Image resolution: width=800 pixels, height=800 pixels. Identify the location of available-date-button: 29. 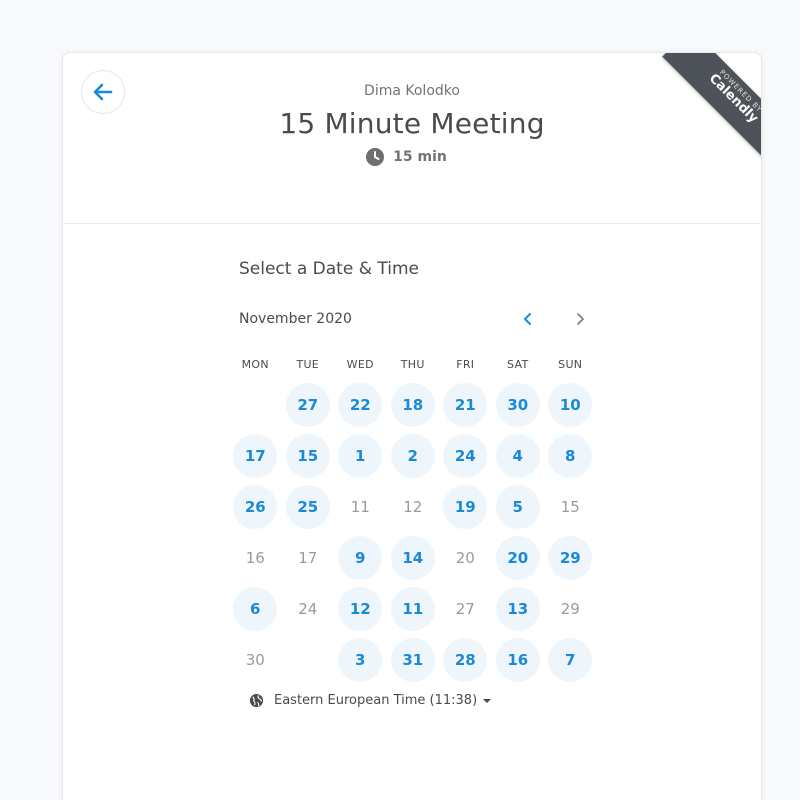
(570, 557).